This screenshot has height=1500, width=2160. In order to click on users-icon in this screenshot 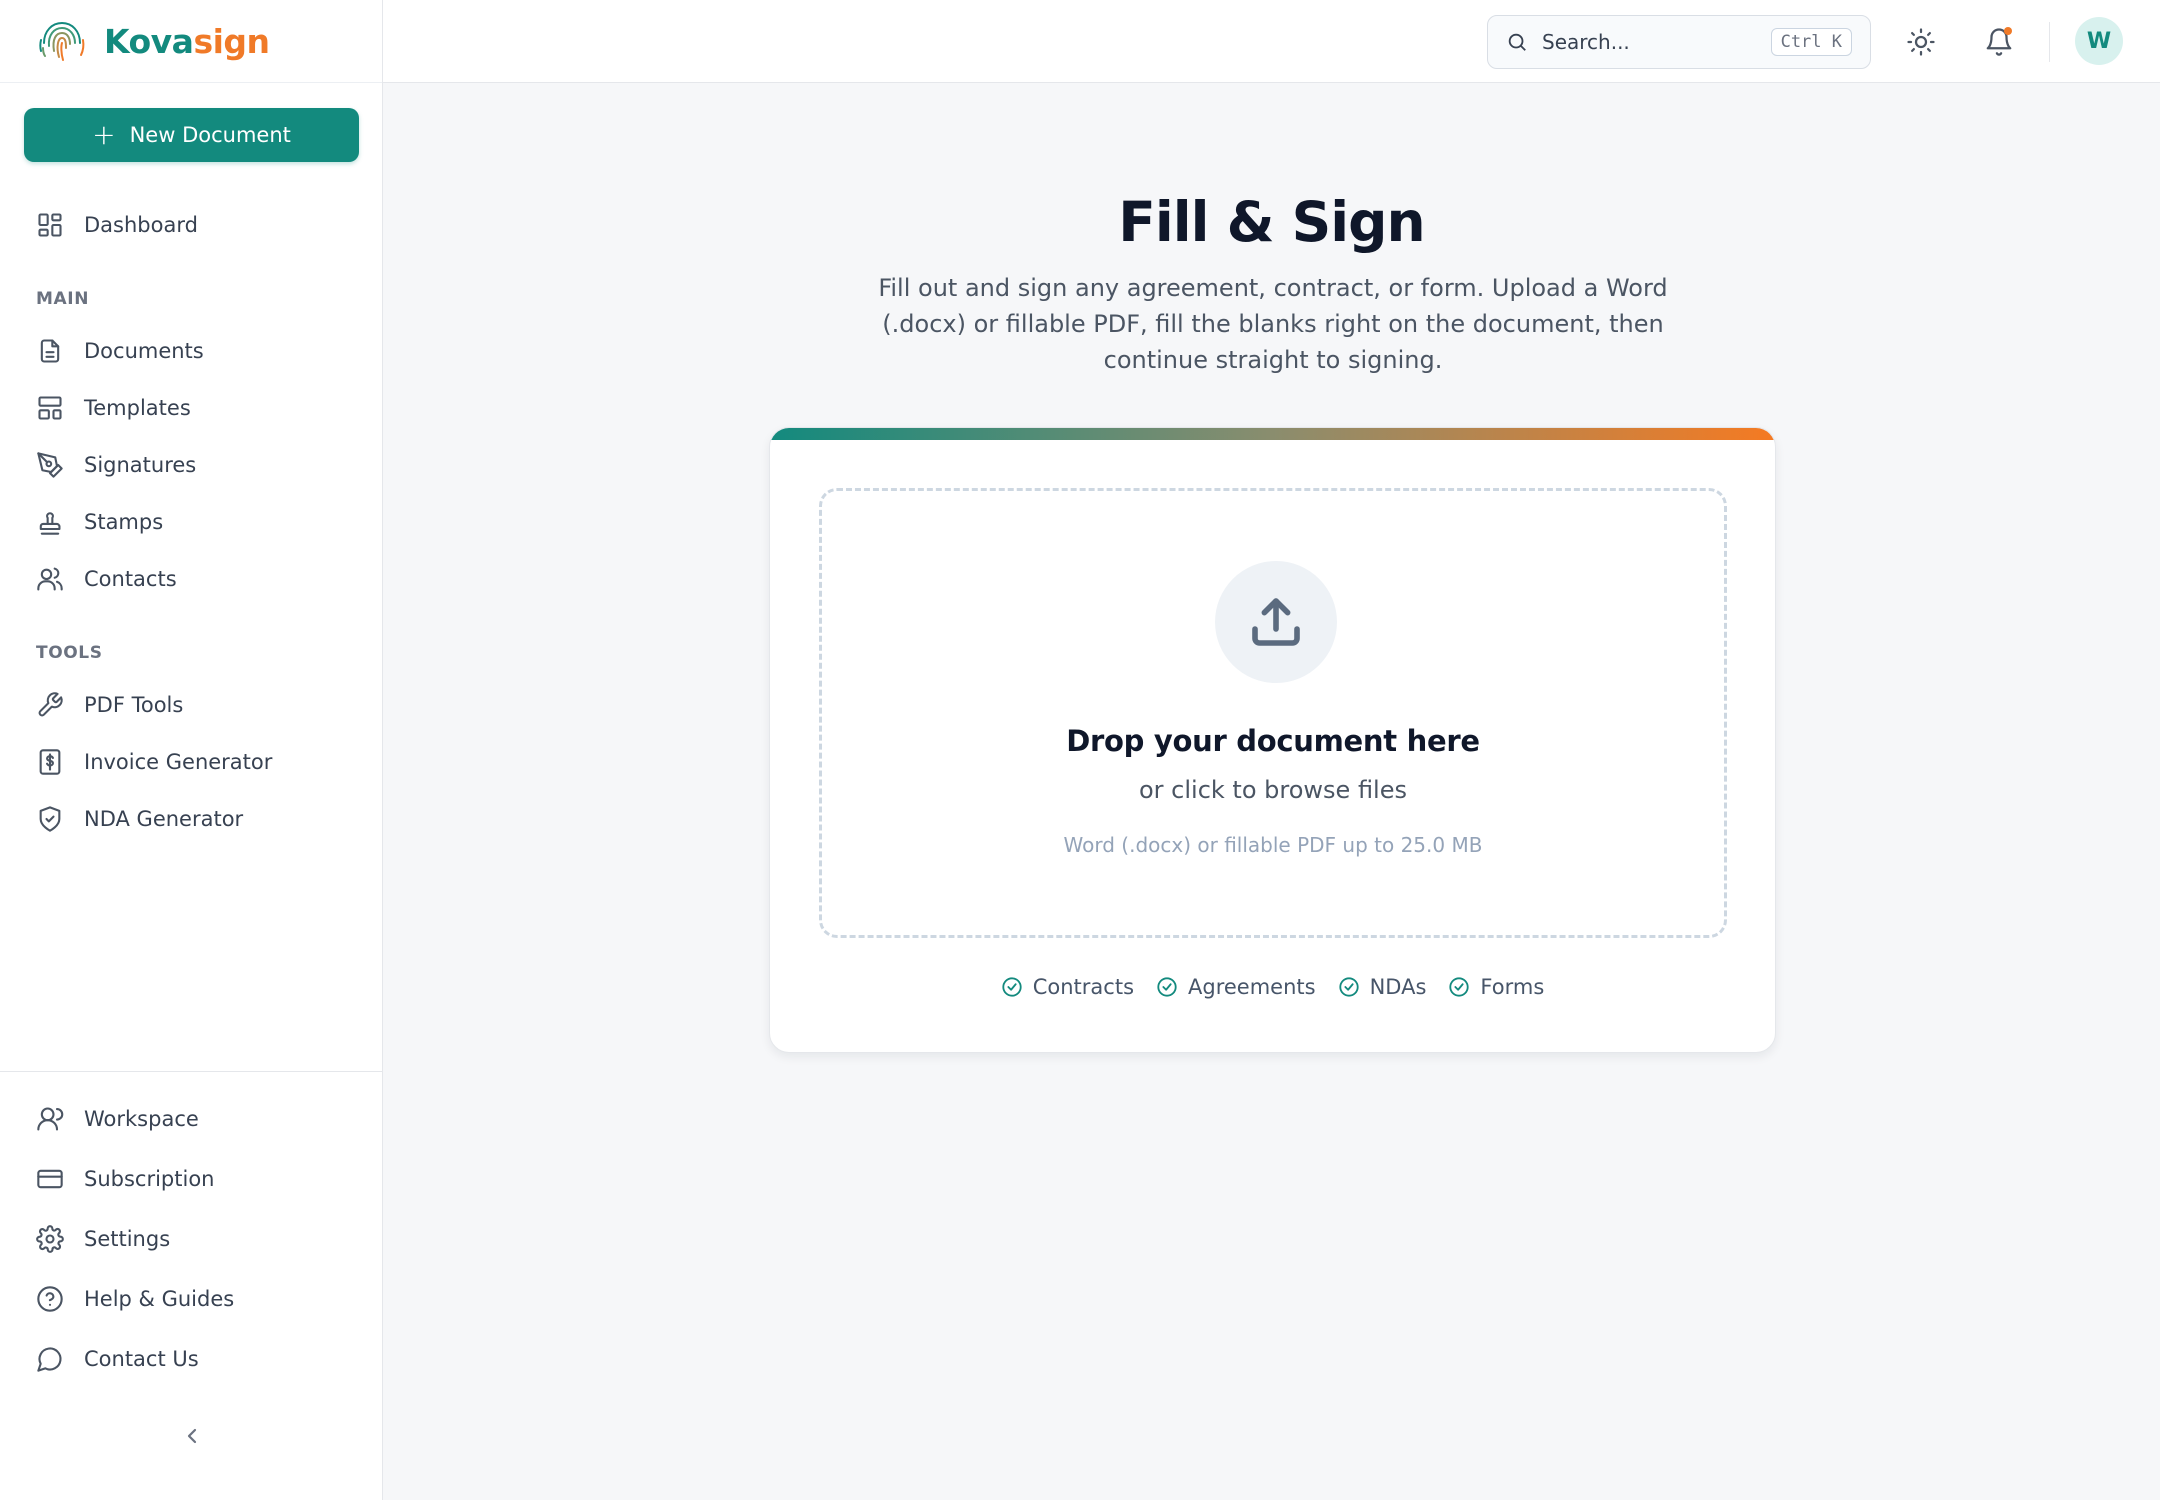, I will do `click(50, 579)`.